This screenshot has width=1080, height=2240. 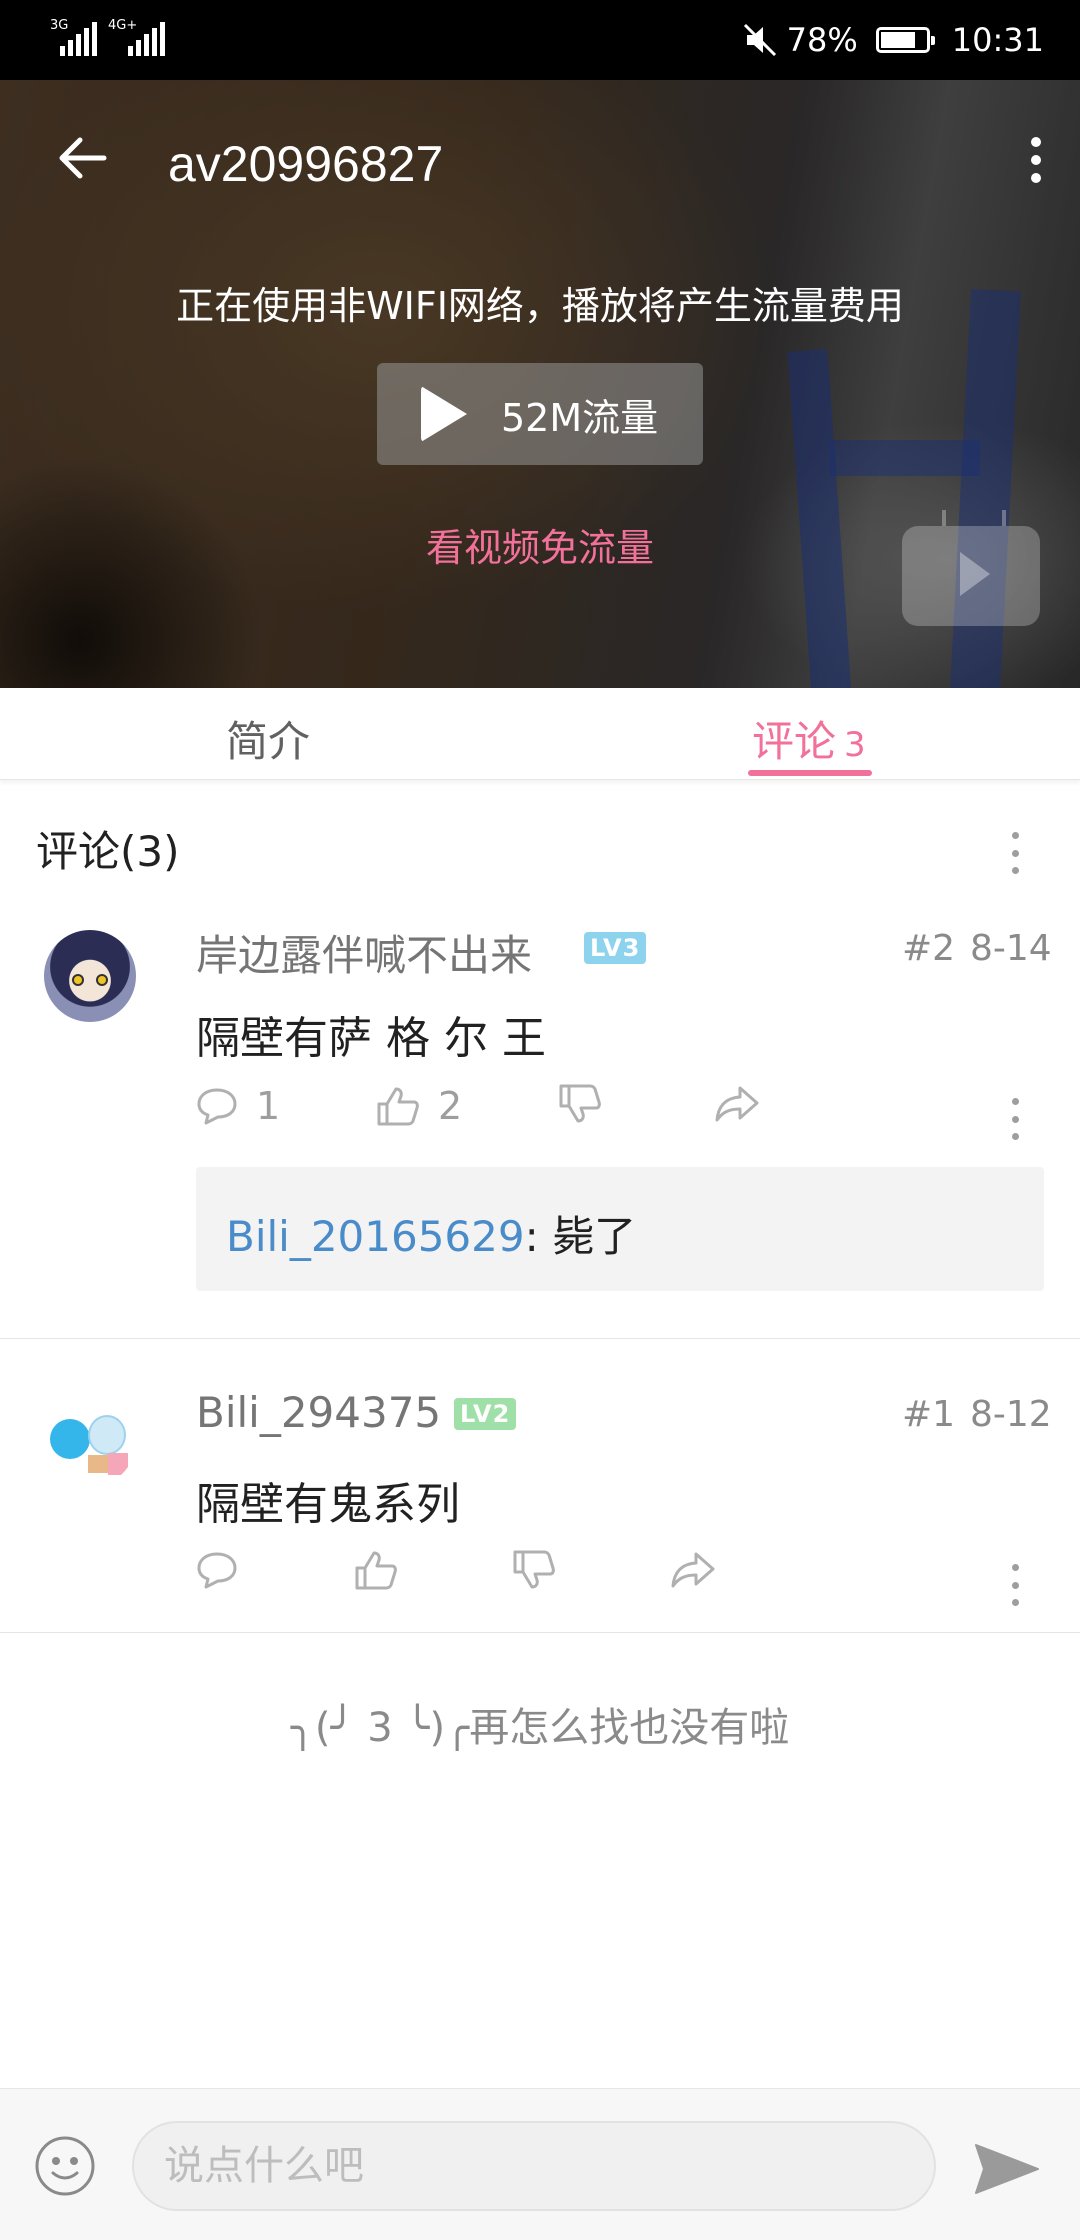 I want to click on comment-actions: 1 2, so click(x=638, y=1114).